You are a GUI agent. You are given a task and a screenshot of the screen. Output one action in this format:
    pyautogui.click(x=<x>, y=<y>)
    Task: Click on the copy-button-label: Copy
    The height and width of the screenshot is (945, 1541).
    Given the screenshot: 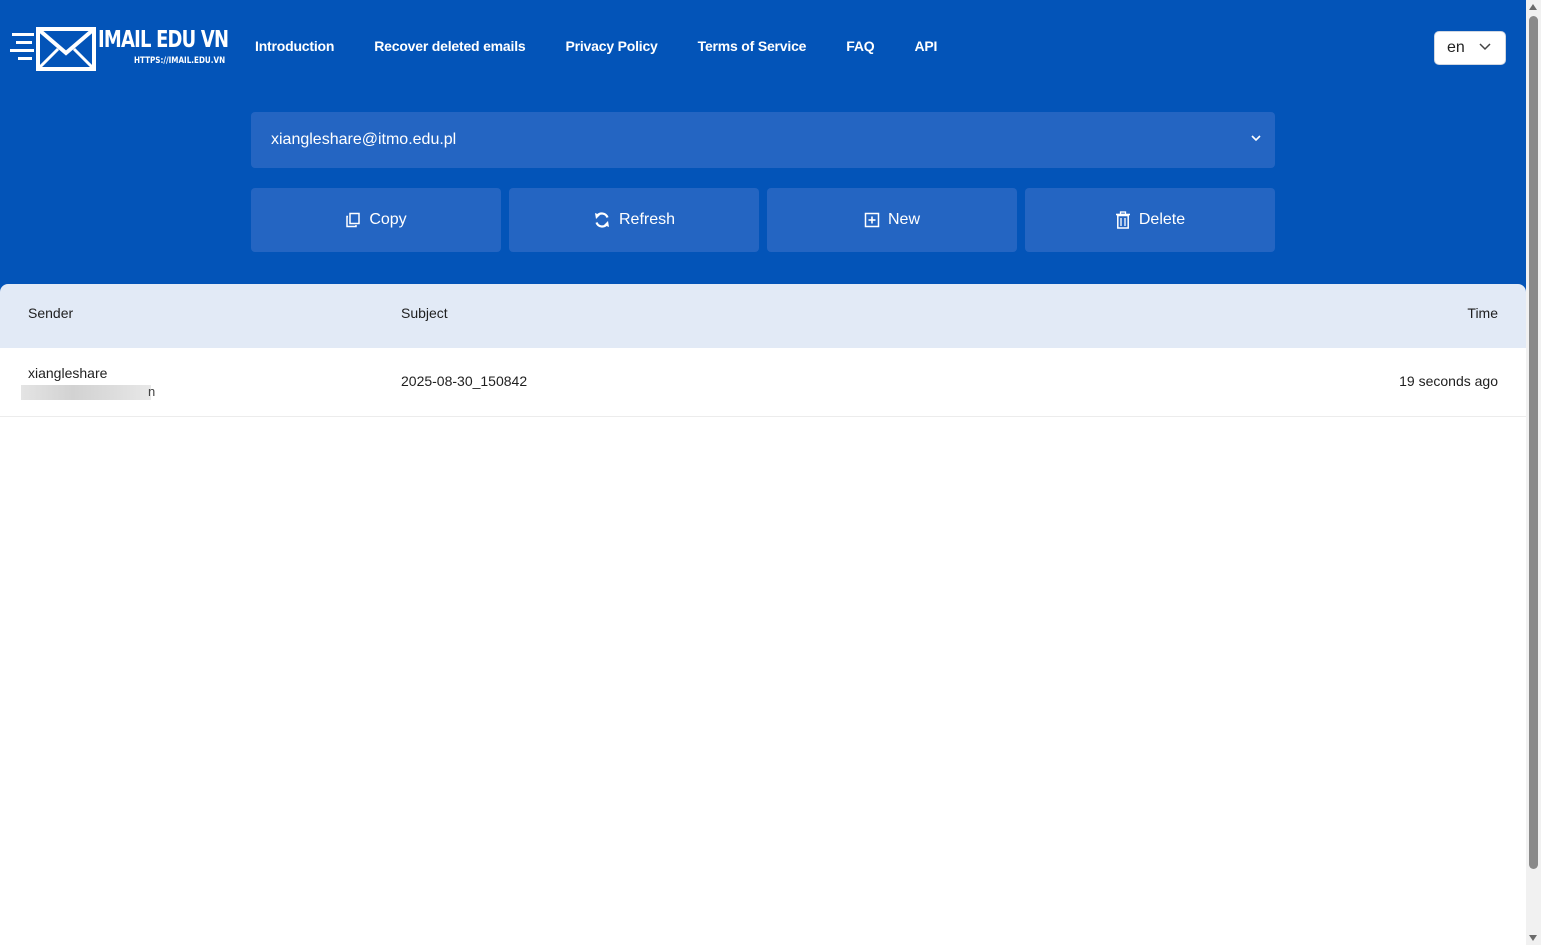 What is the action you would take?
    pyautogui.click(x=388, y=219)
    